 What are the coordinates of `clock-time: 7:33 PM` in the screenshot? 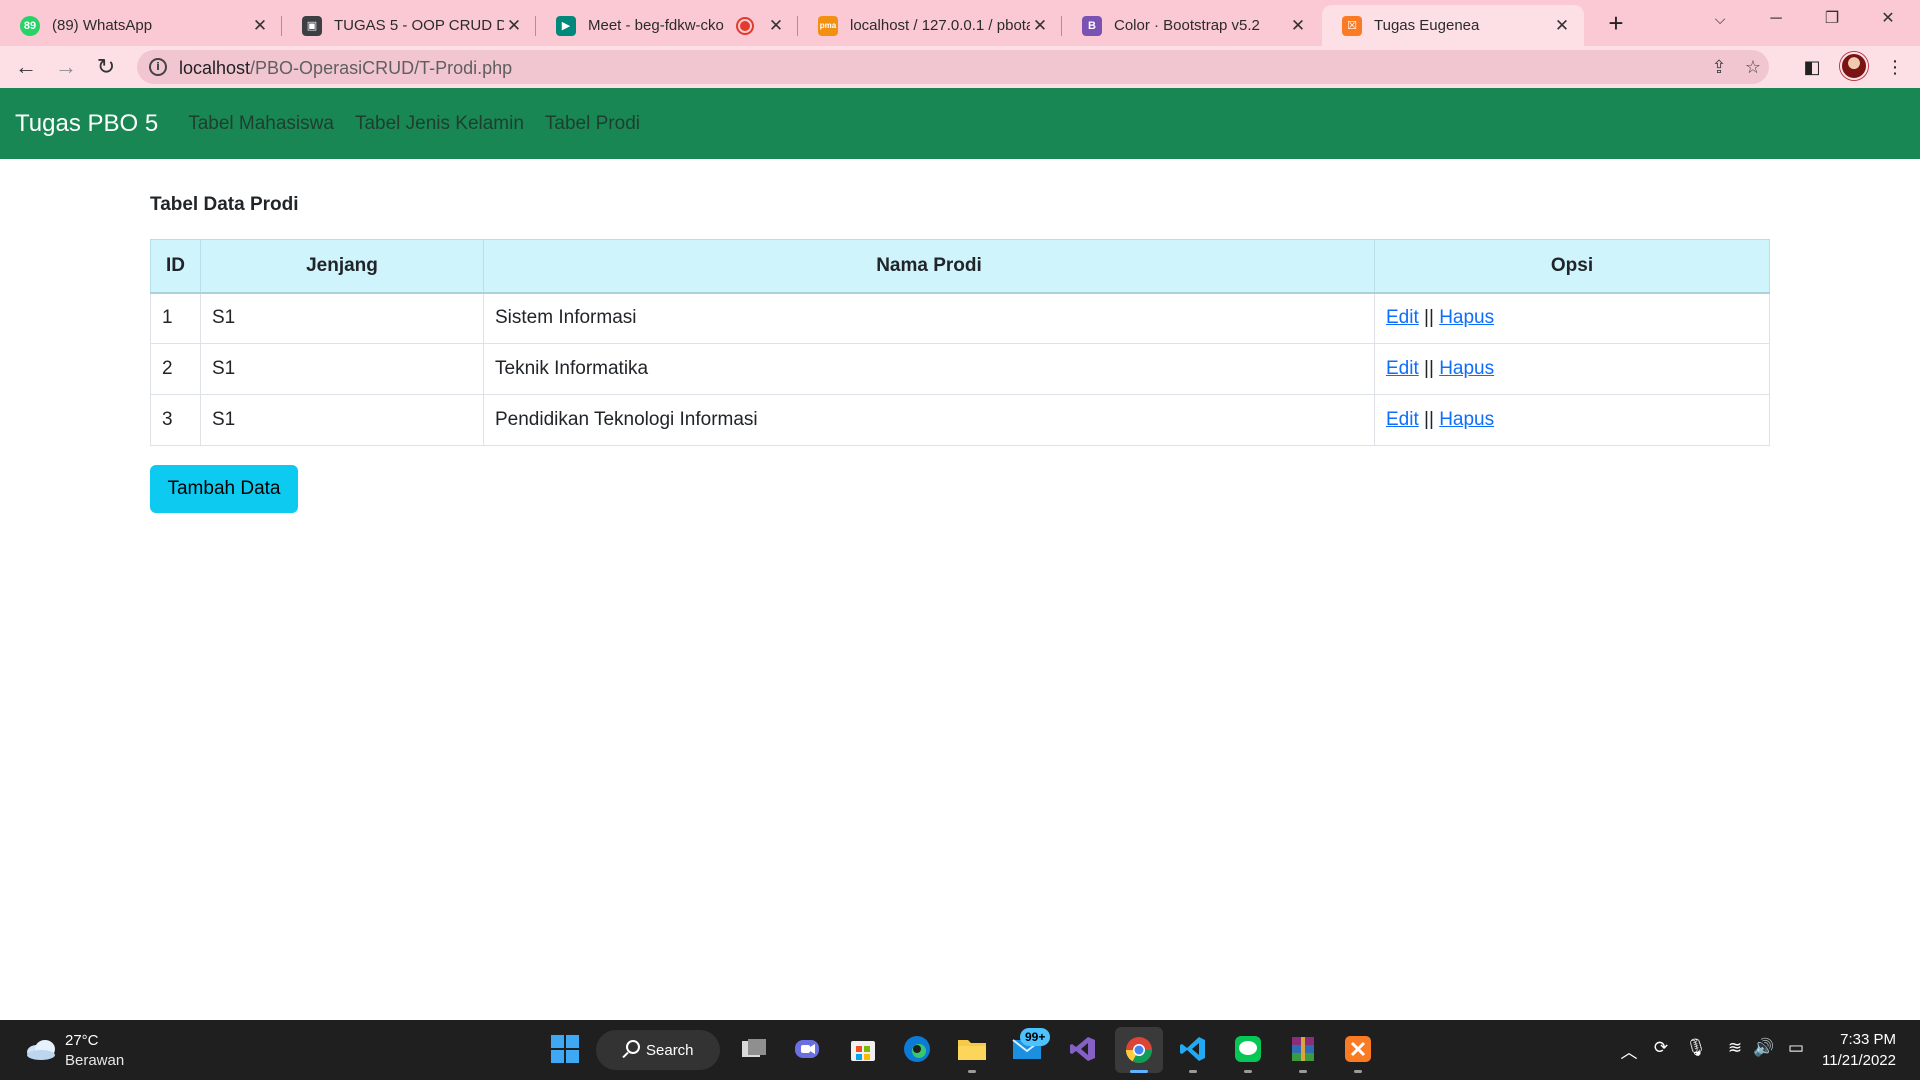 It's located at (1868, 1039).